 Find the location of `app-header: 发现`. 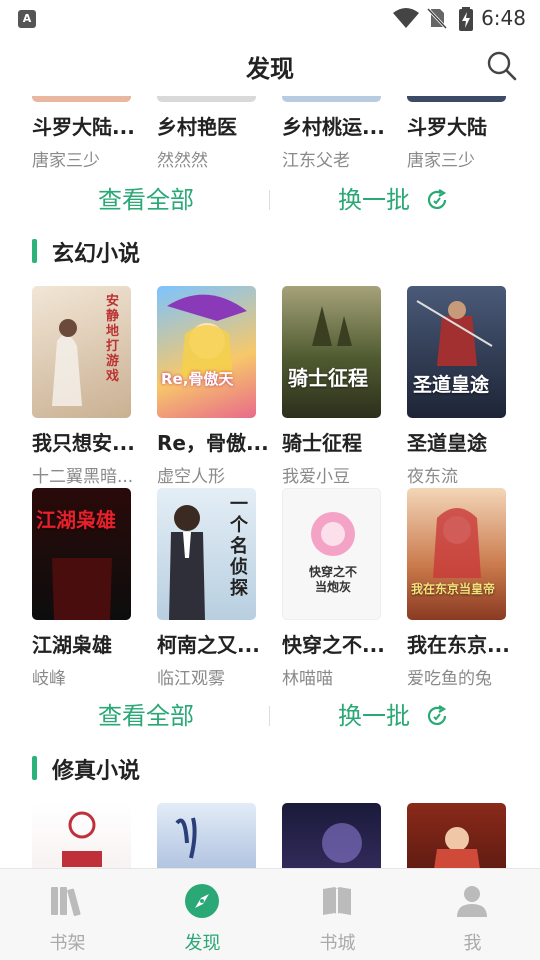

app-header: 发现 is located at coordinates (270, 66).